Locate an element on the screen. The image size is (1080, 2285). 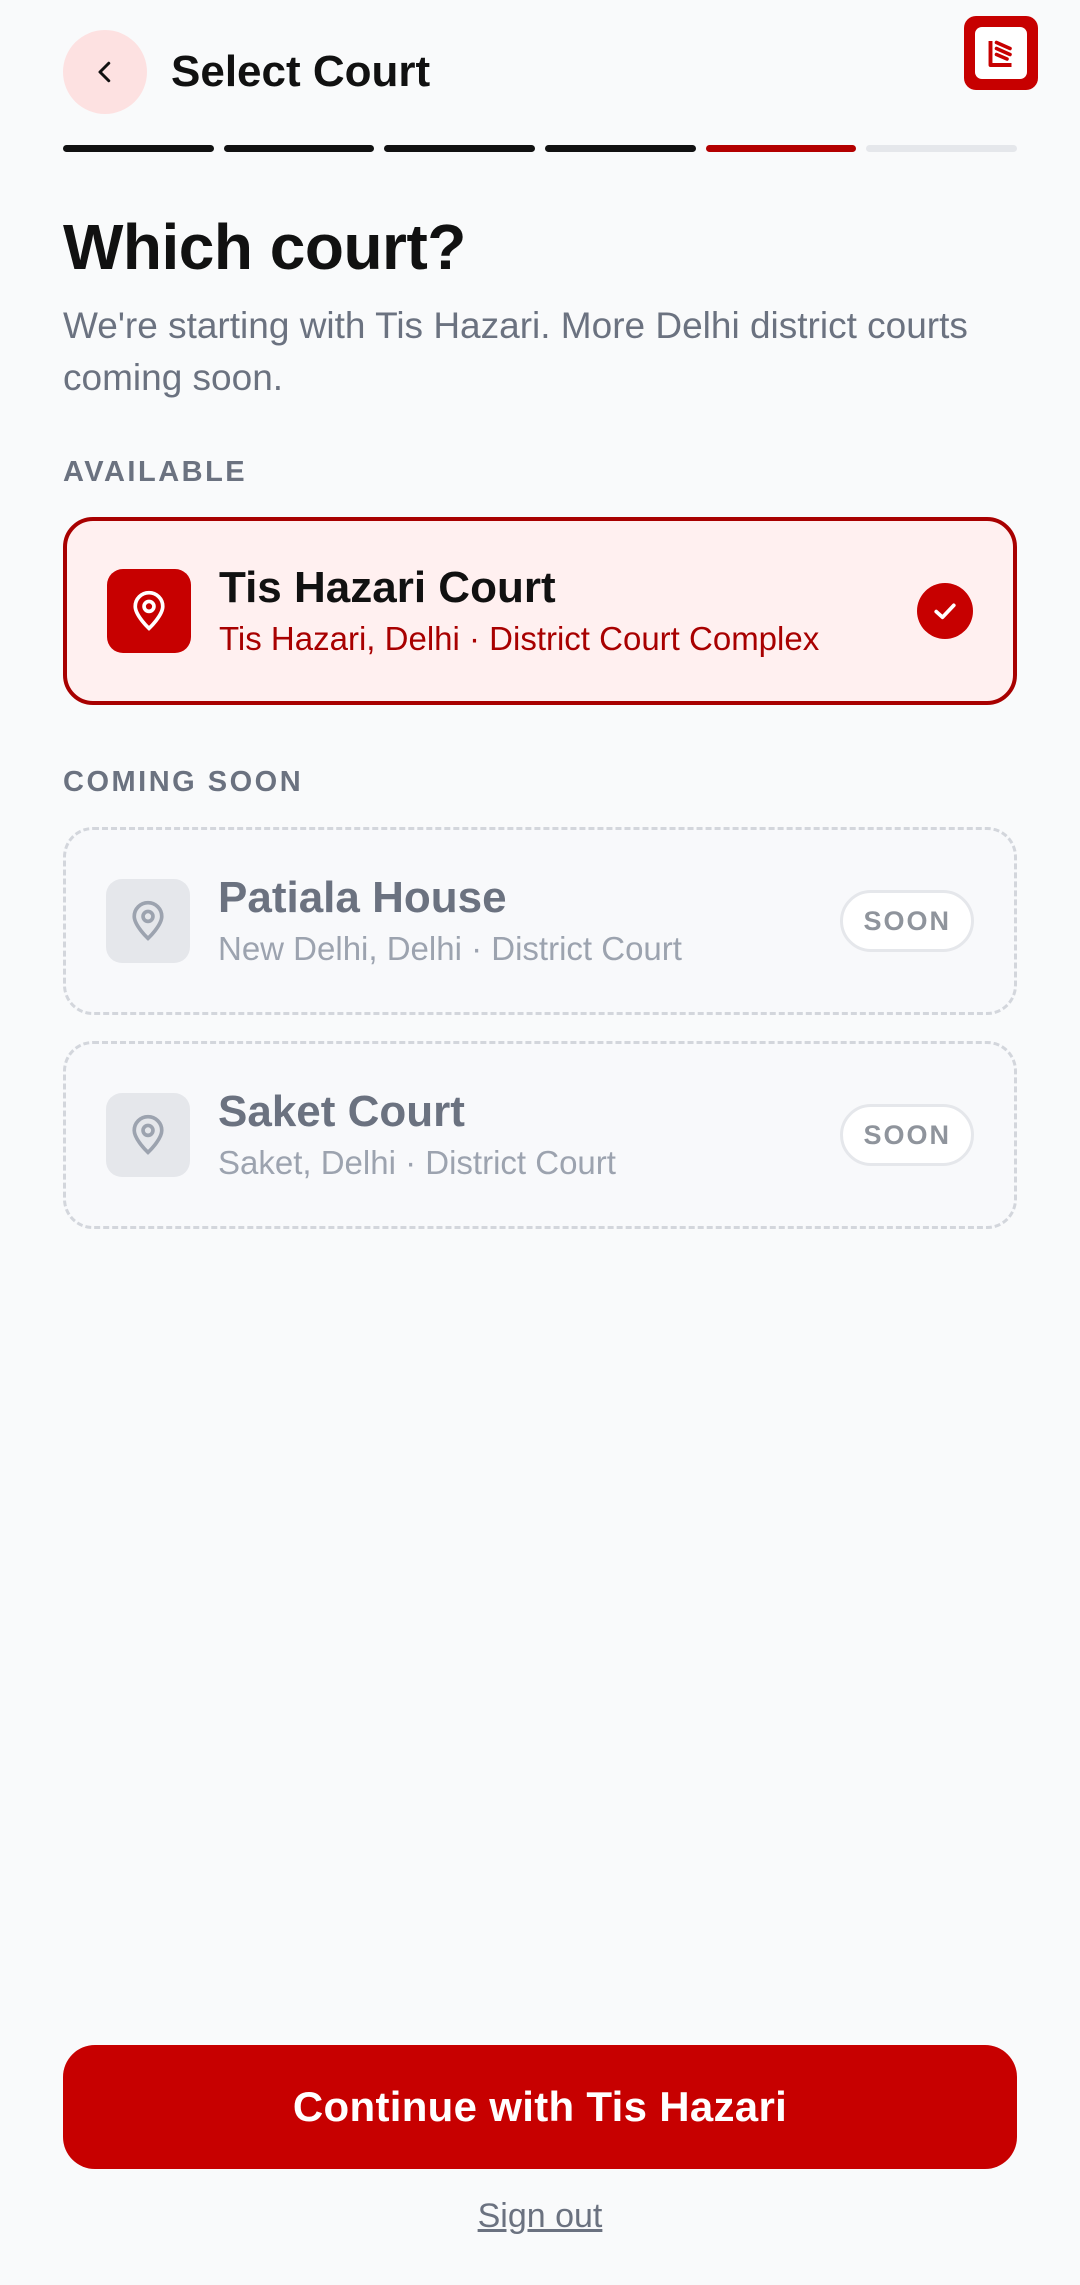
back-button is located at coordinates (105, 72).